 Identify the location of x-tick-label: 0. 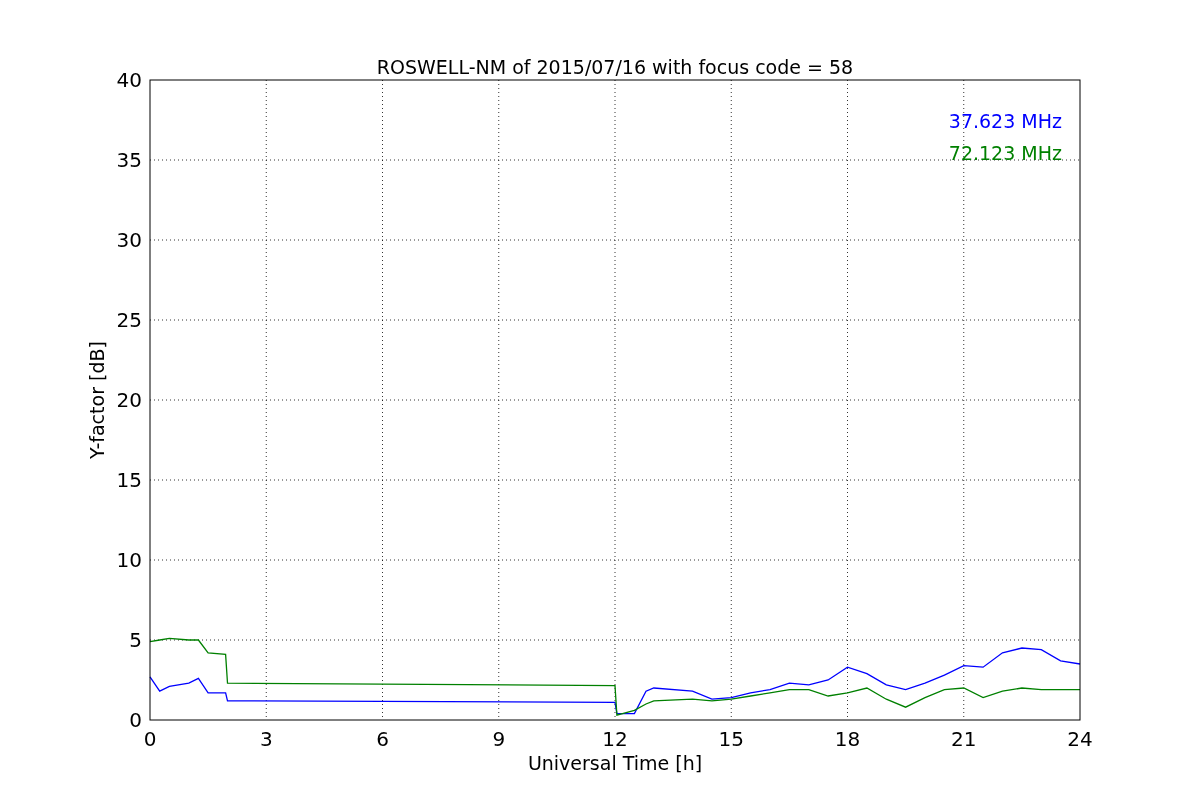
(150, 739).